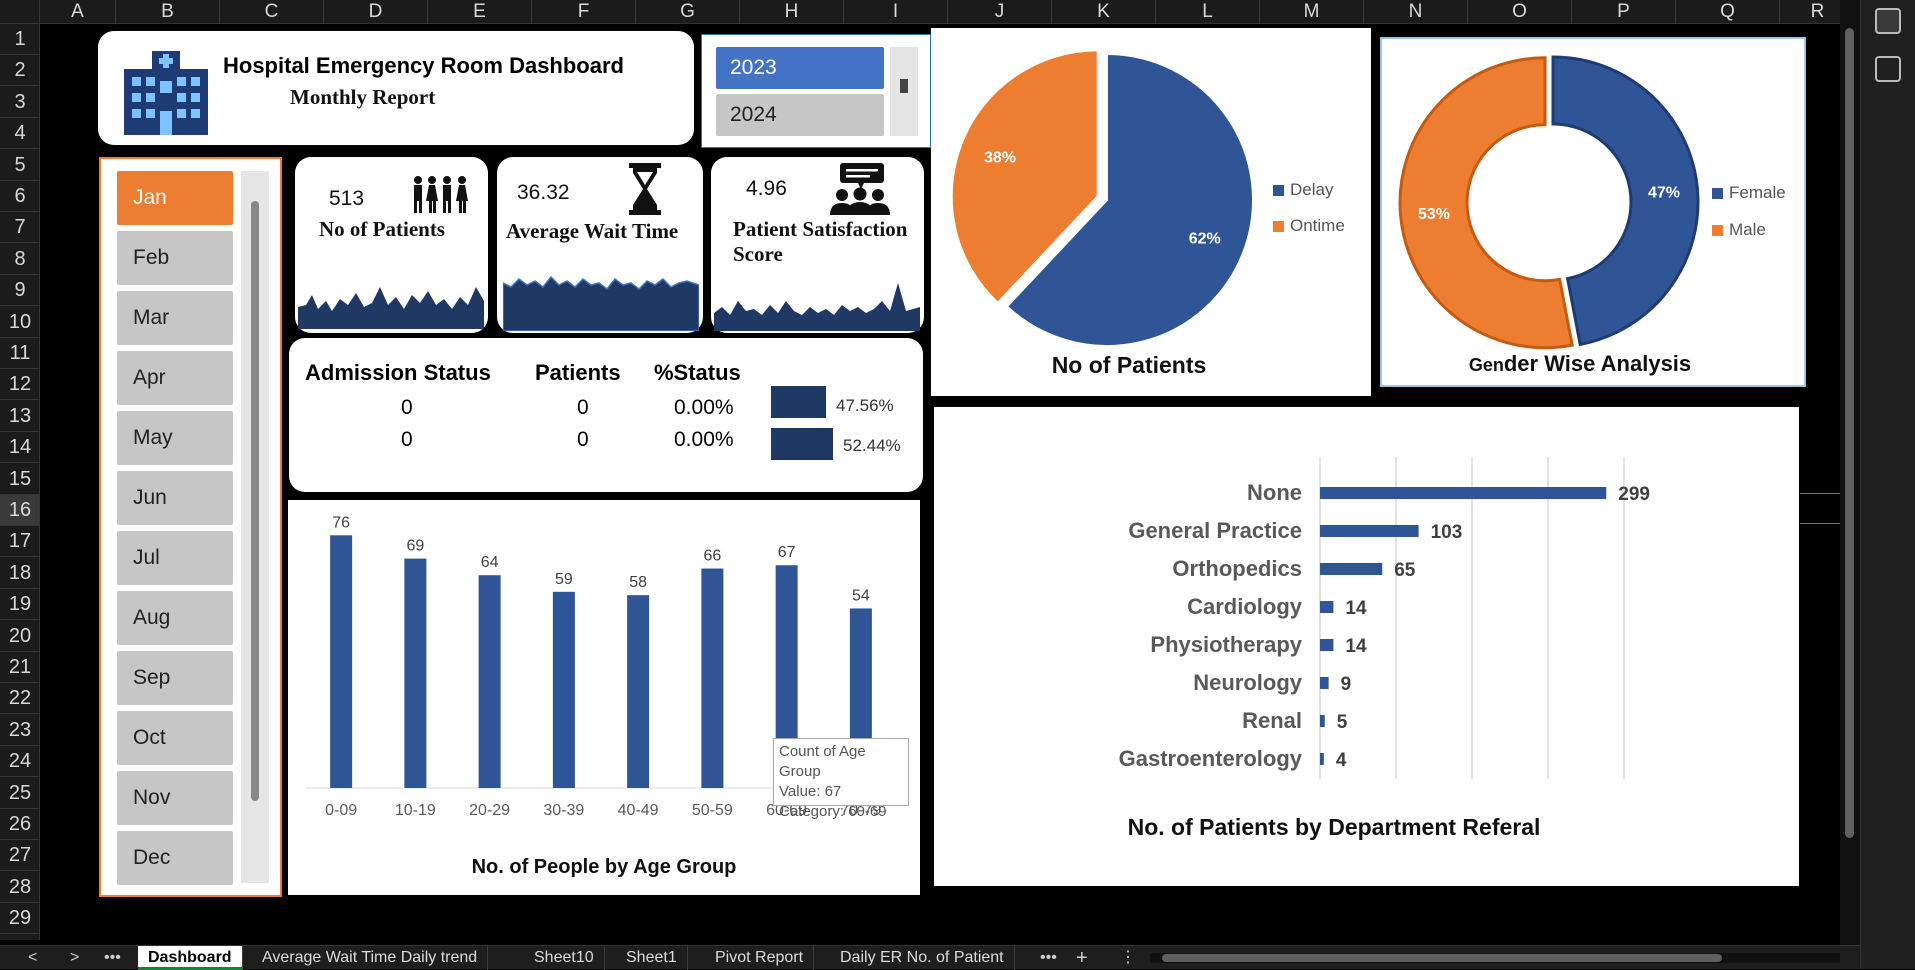  Describe the element at coordinates (904, 91) in the screenshot. I see `year-slicer-scrollbar` at that location.